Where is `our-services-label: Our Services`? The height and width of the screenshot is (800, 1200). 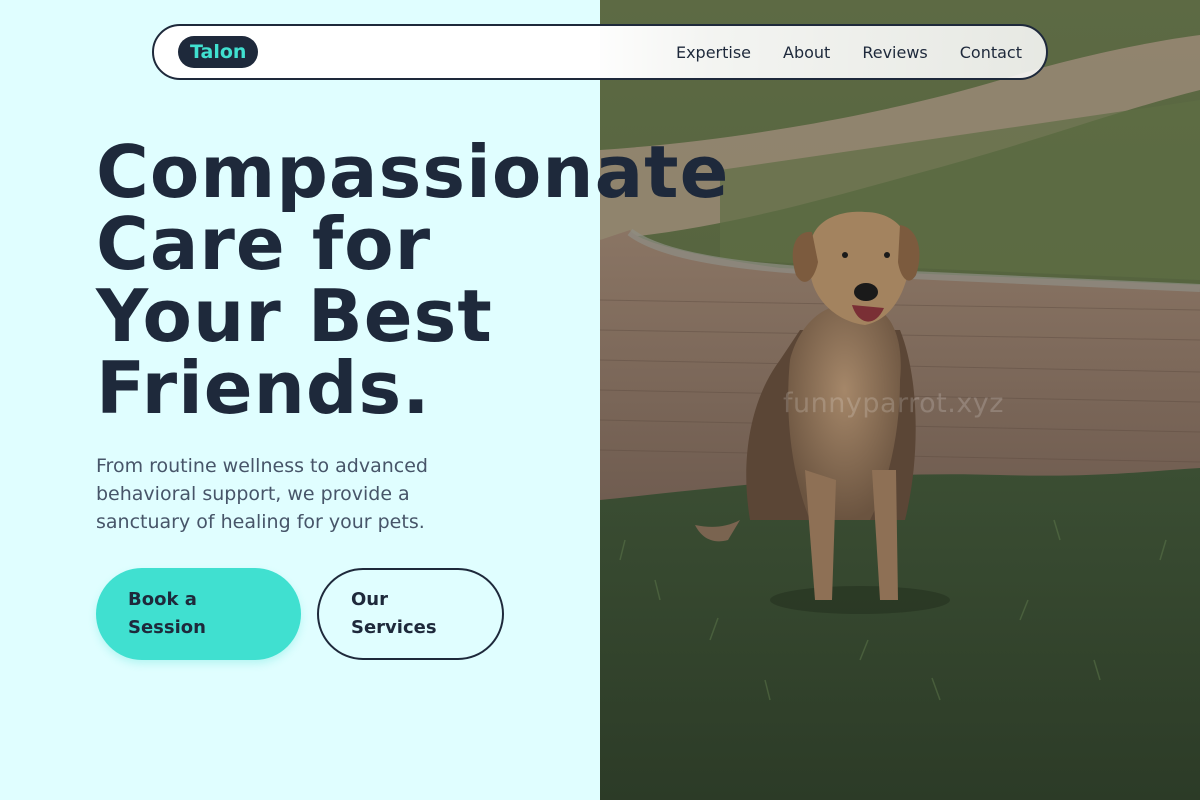 our-services-label: Our Services is located at coordinates (394, 613).